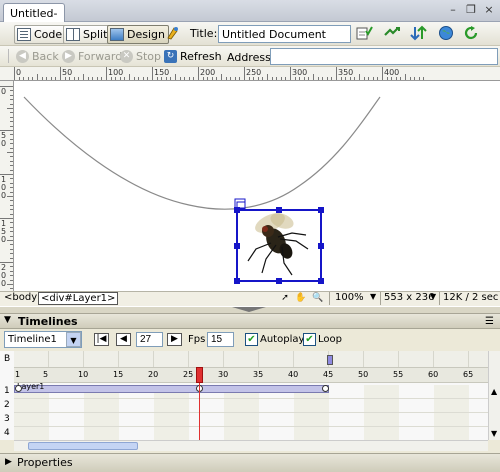 The height and width of the screenshot is (472, 500). Describe the element at coordinates (7, 320) in the screenshot. I see `collapse-arrow-icon: ▼` at that location.